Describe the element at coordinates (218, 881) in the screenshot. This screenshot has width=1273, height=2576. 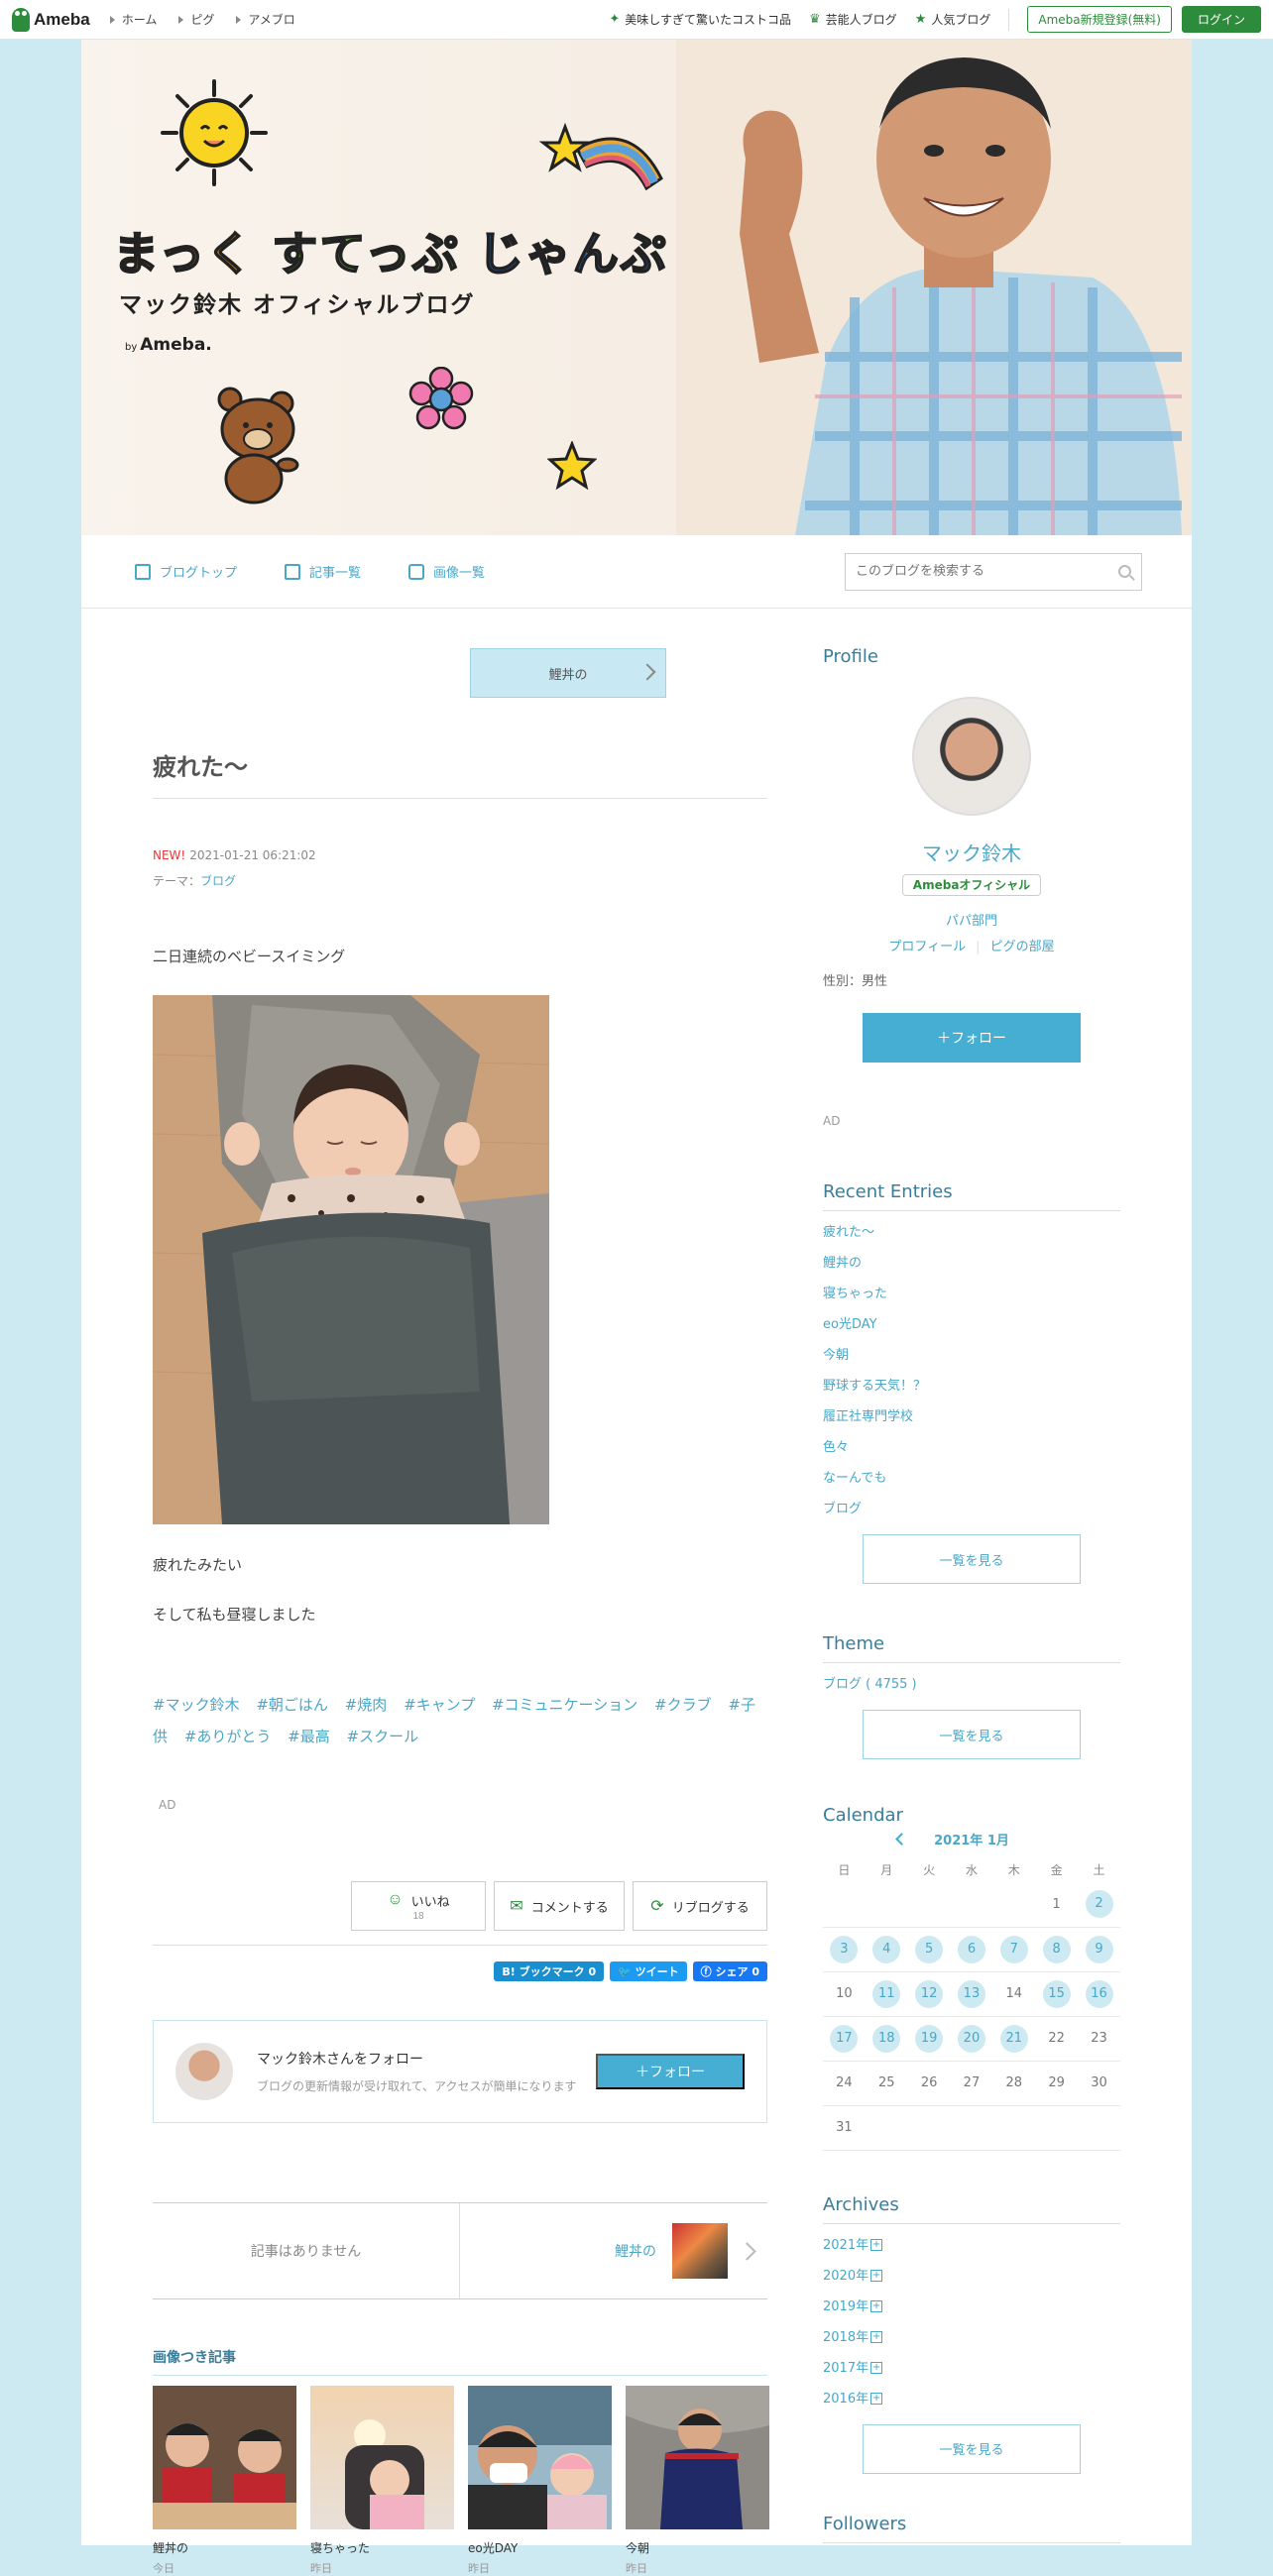
I see `theme-link: ブログ` at that location.